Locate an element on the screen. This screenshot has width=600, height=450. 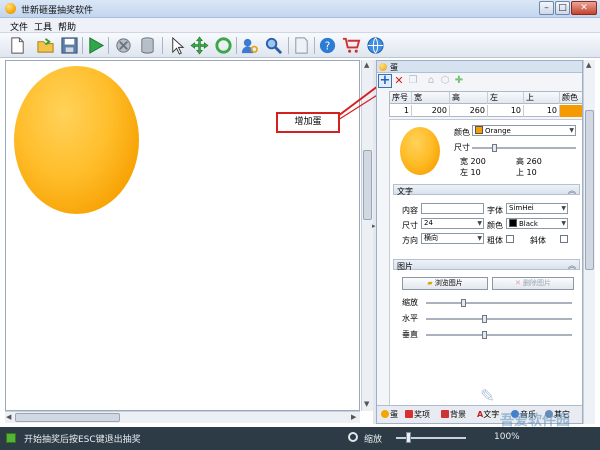
italic-label: 斜体 is located at coordinates (538, 240).